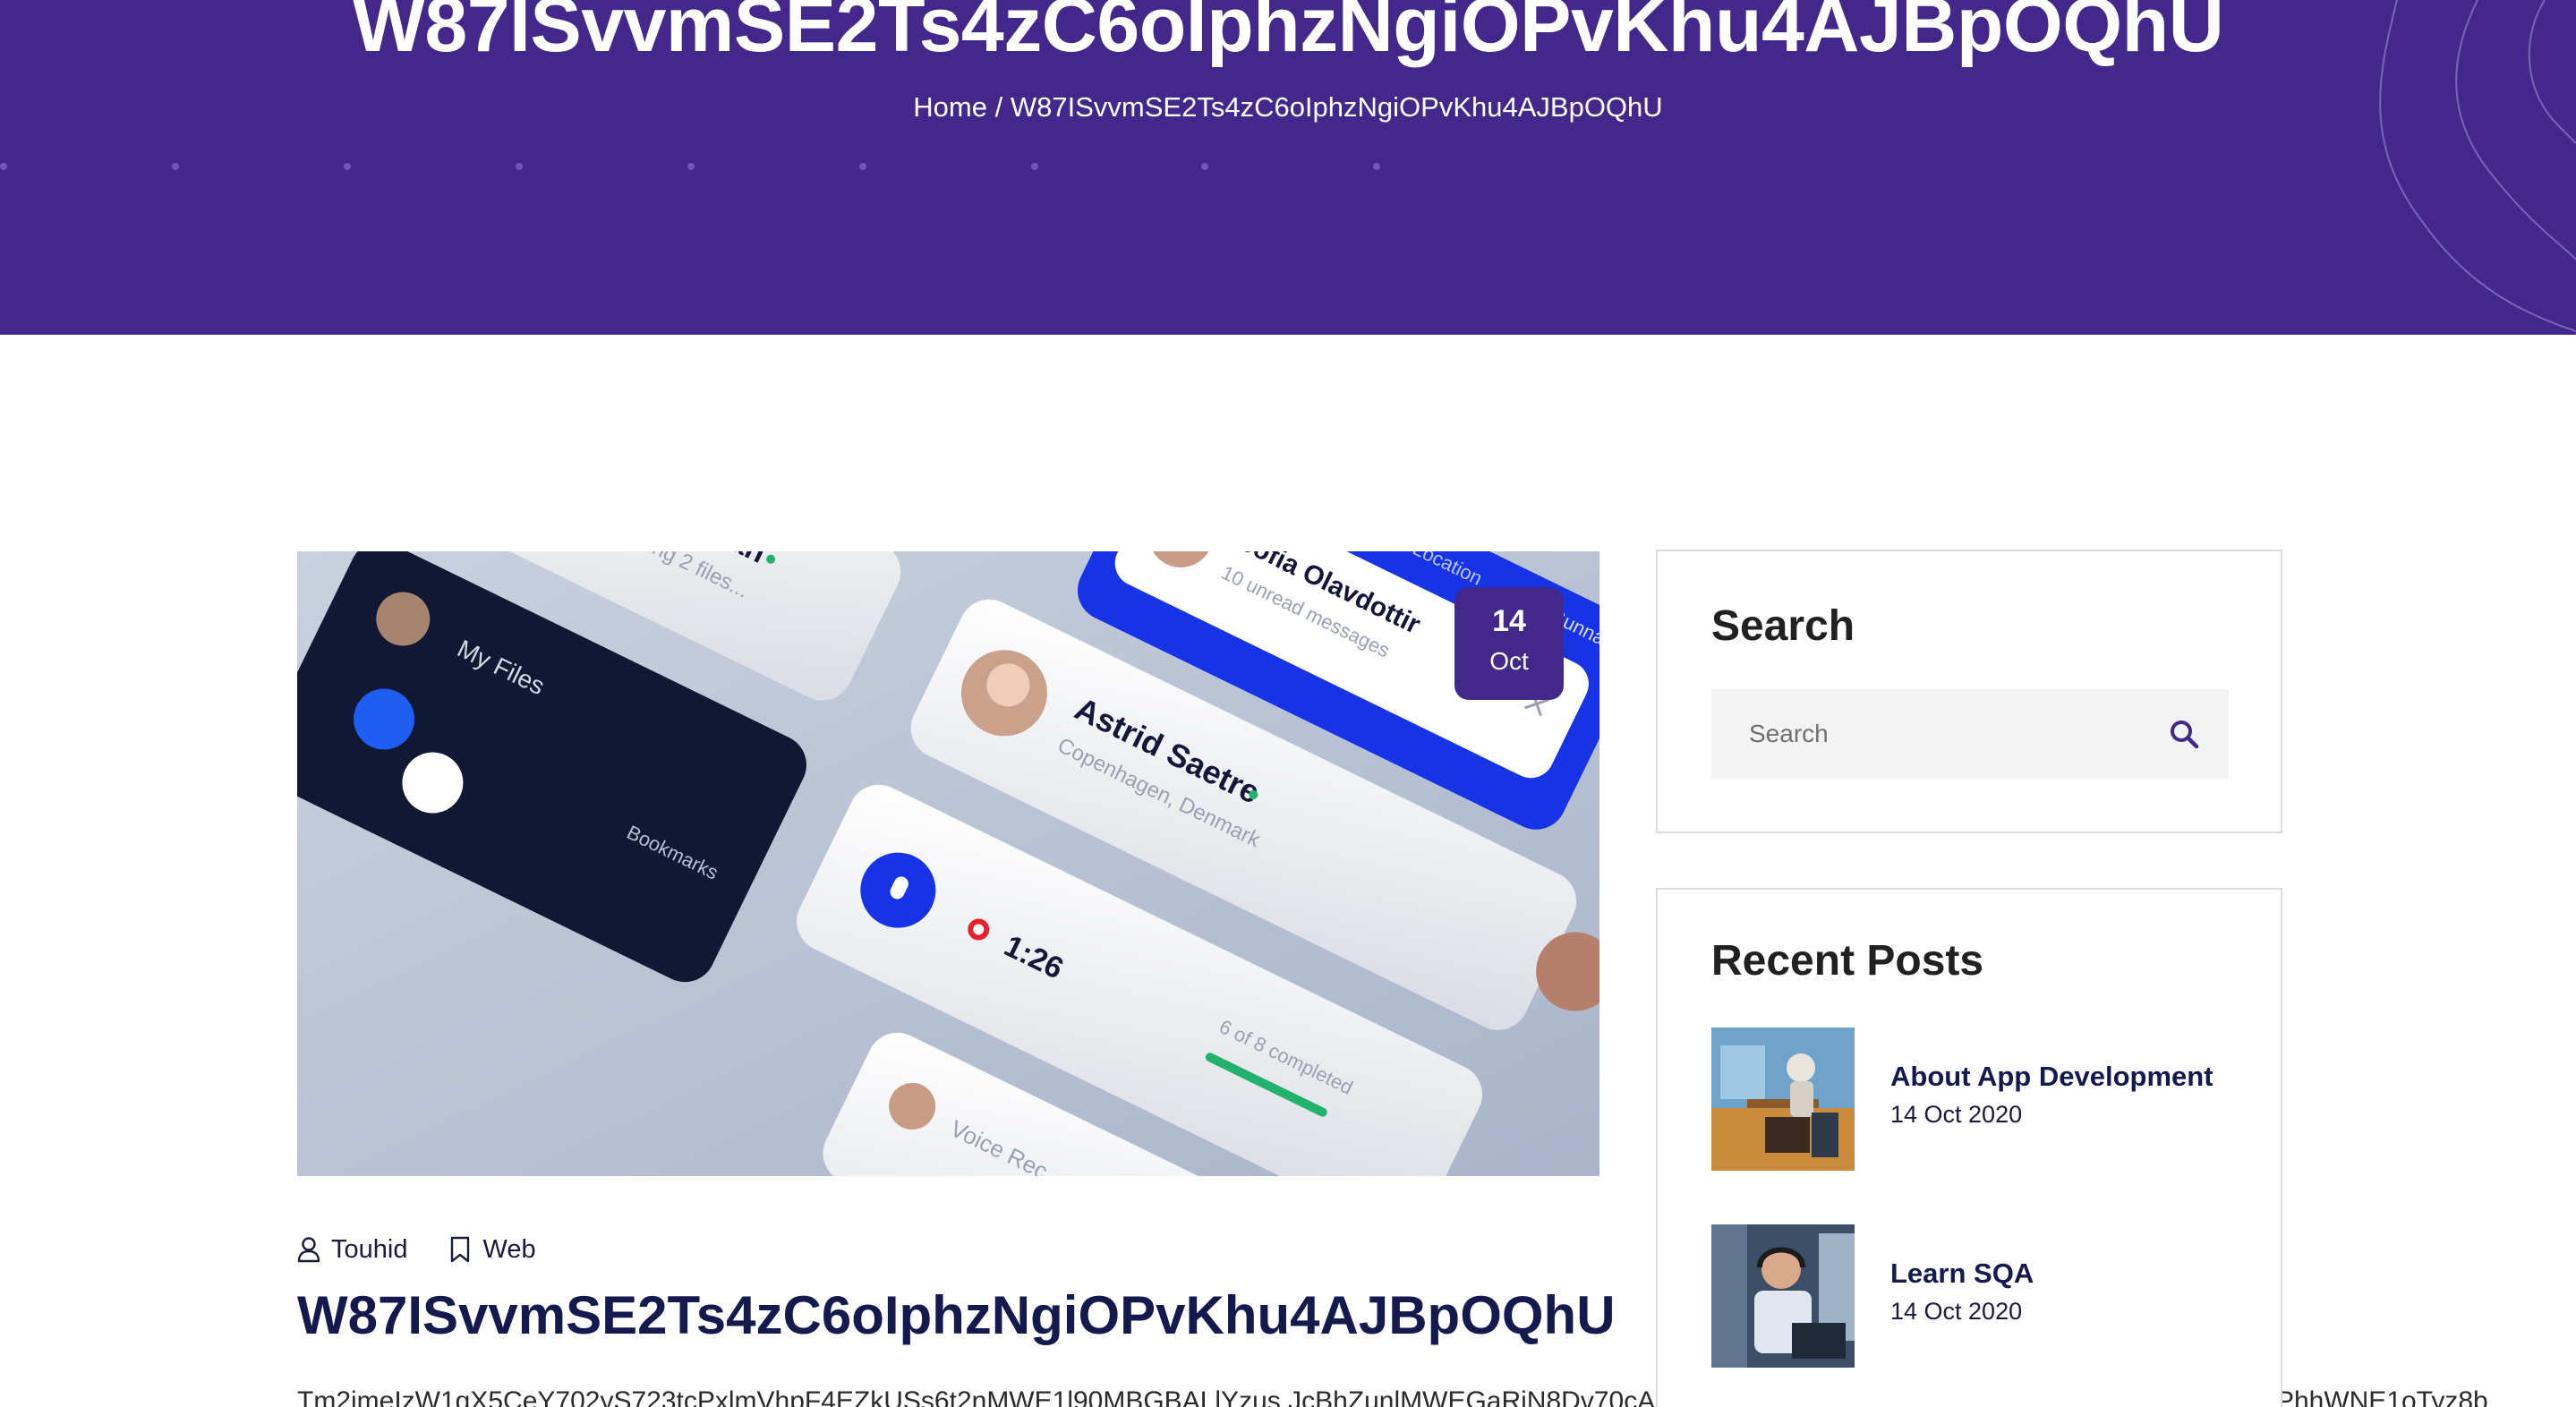  I want to click on post-author-name: Touhid, so click(369, 1249).